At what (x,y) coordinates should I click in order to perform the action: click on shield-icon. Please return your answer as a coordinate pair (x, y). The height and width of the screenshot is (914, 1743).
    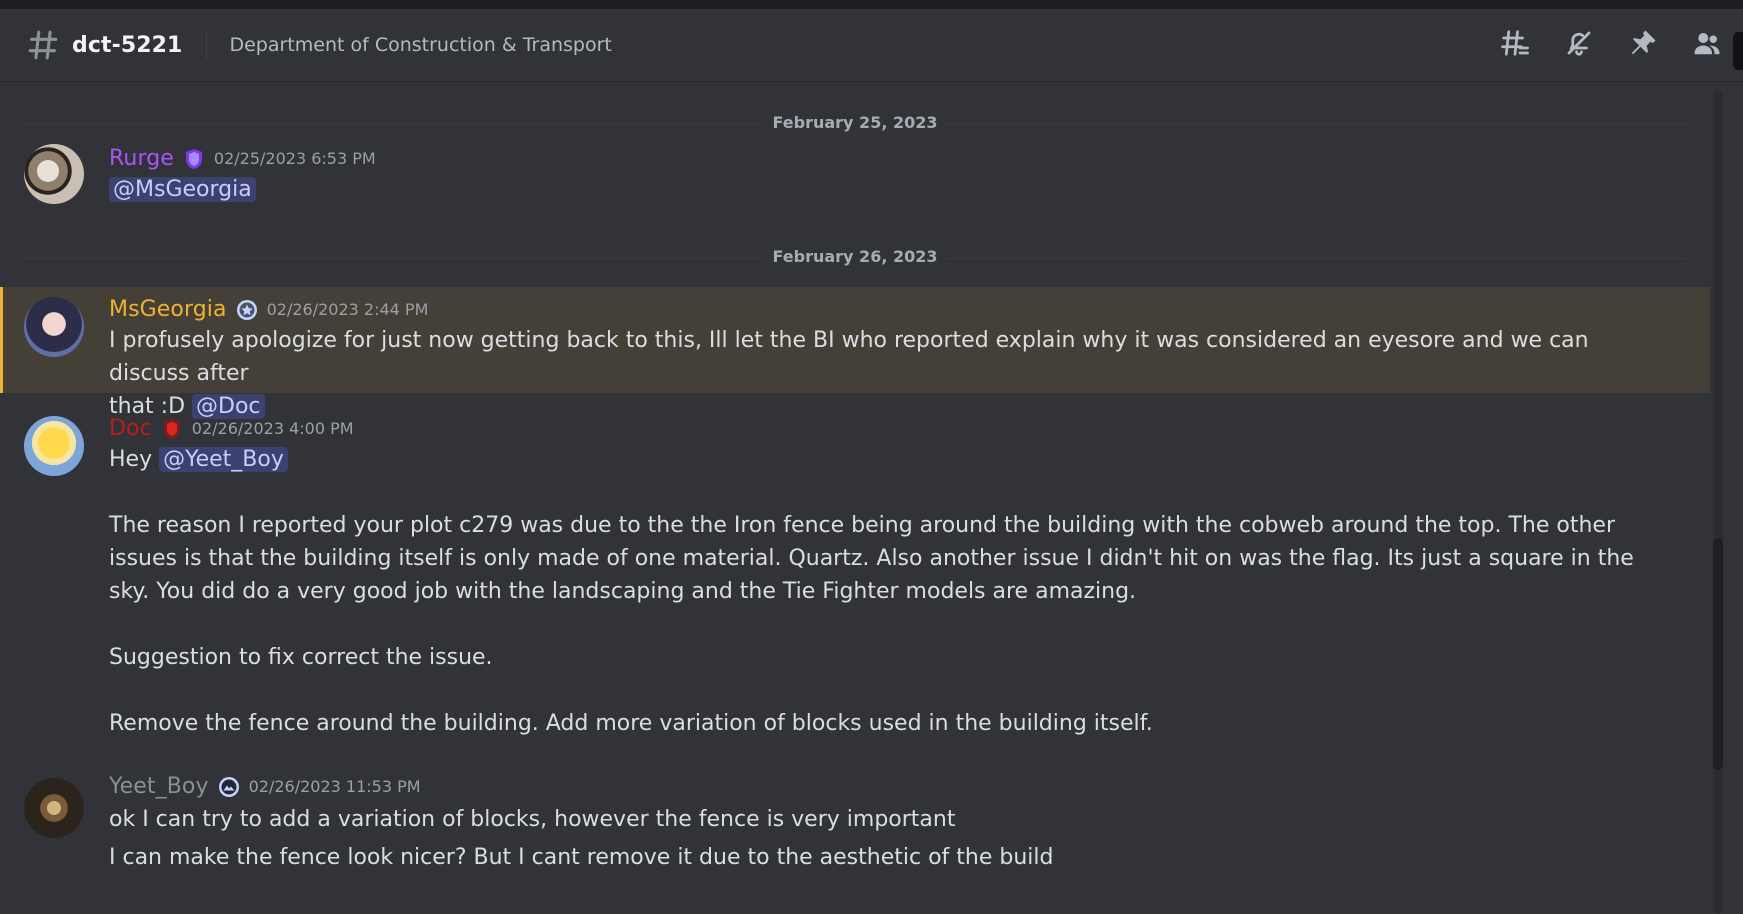
    Looking at the image, I should click on (194, 159).